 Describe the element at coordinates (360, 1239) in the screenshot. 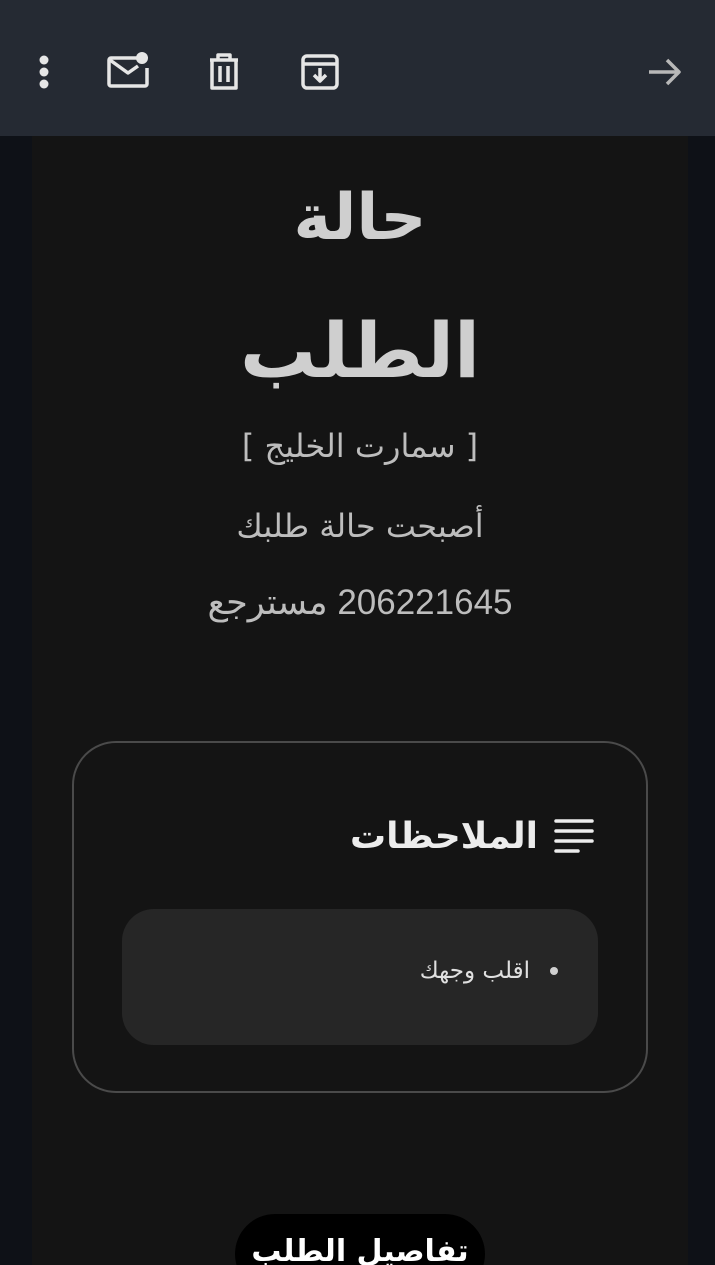

I see `order-details-button: تفاصيل الطلب` at that location.